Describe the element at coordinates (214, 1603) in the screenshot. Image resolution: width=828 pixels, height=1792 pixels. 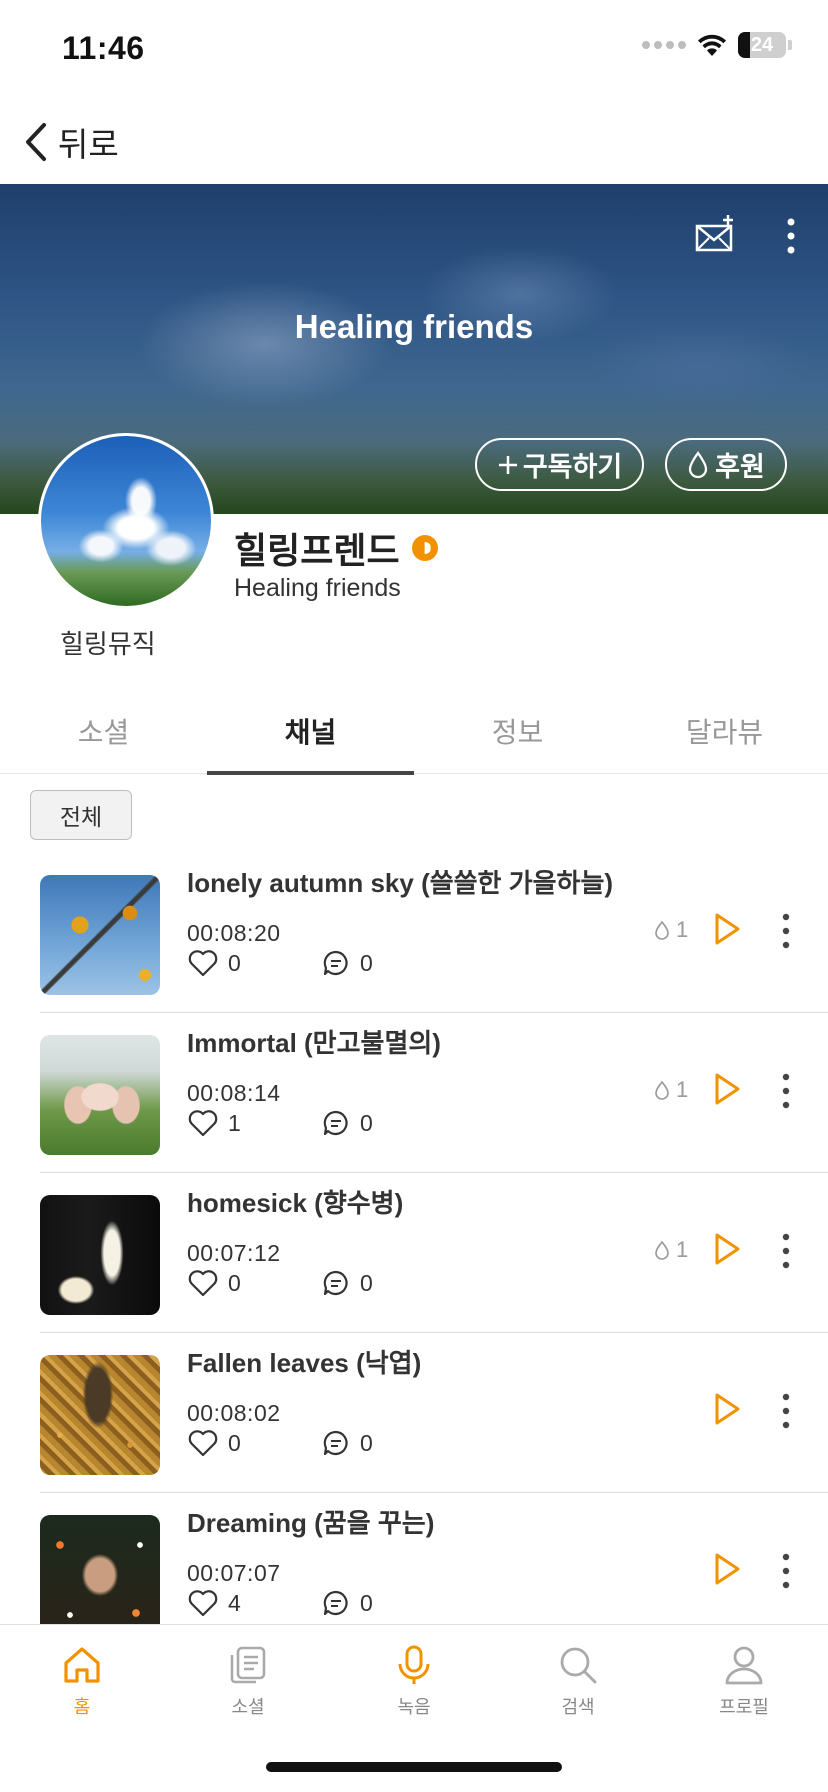
I see `like-button: 4` at that location.